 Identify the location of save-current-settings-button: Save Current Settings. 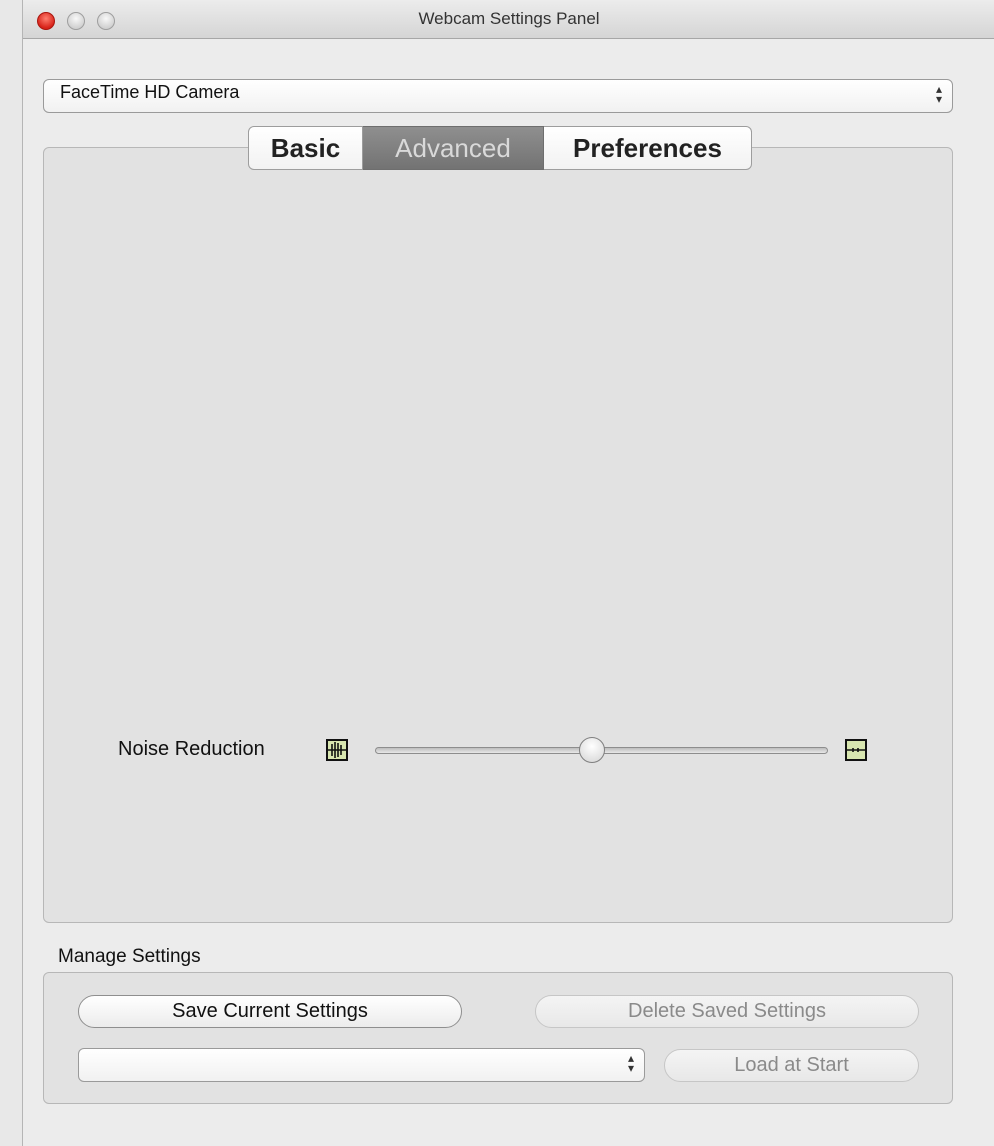
(270, 1011).